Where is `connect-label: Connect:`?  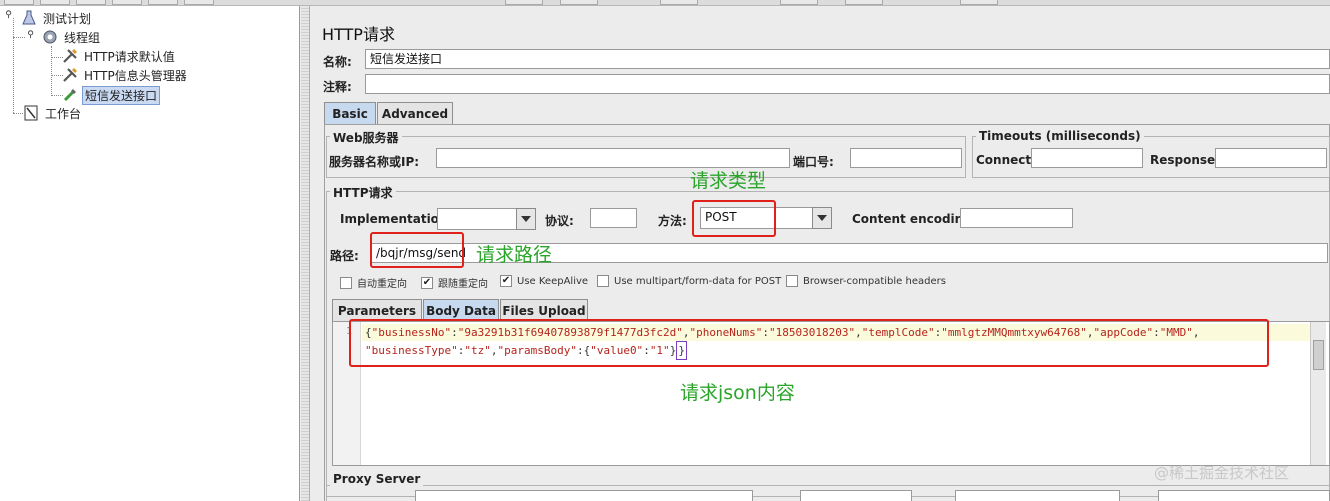
connect-label: Connect: is located at coordinates (1006, 160).